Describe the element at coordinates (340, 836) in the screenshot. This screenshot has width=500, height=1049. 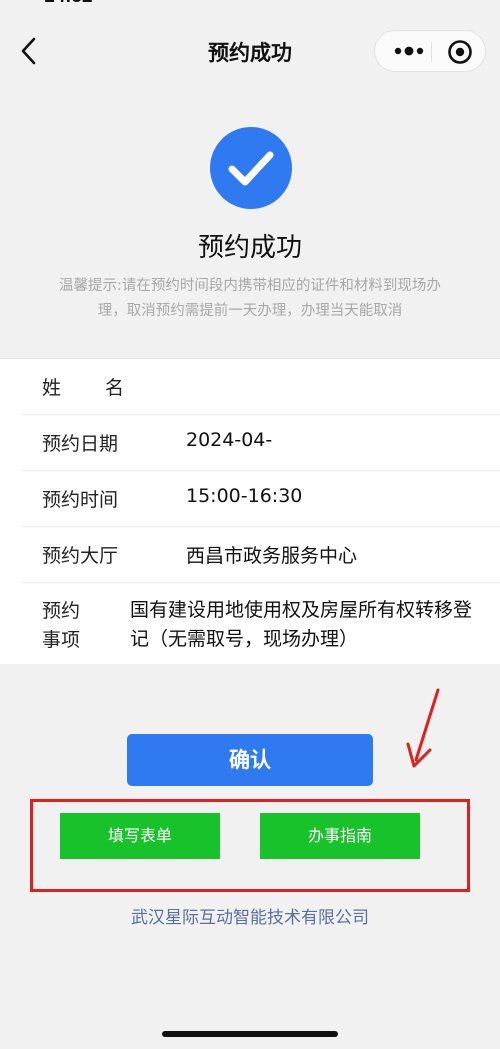
I see `service-guide-button: 办事指南` at that location.